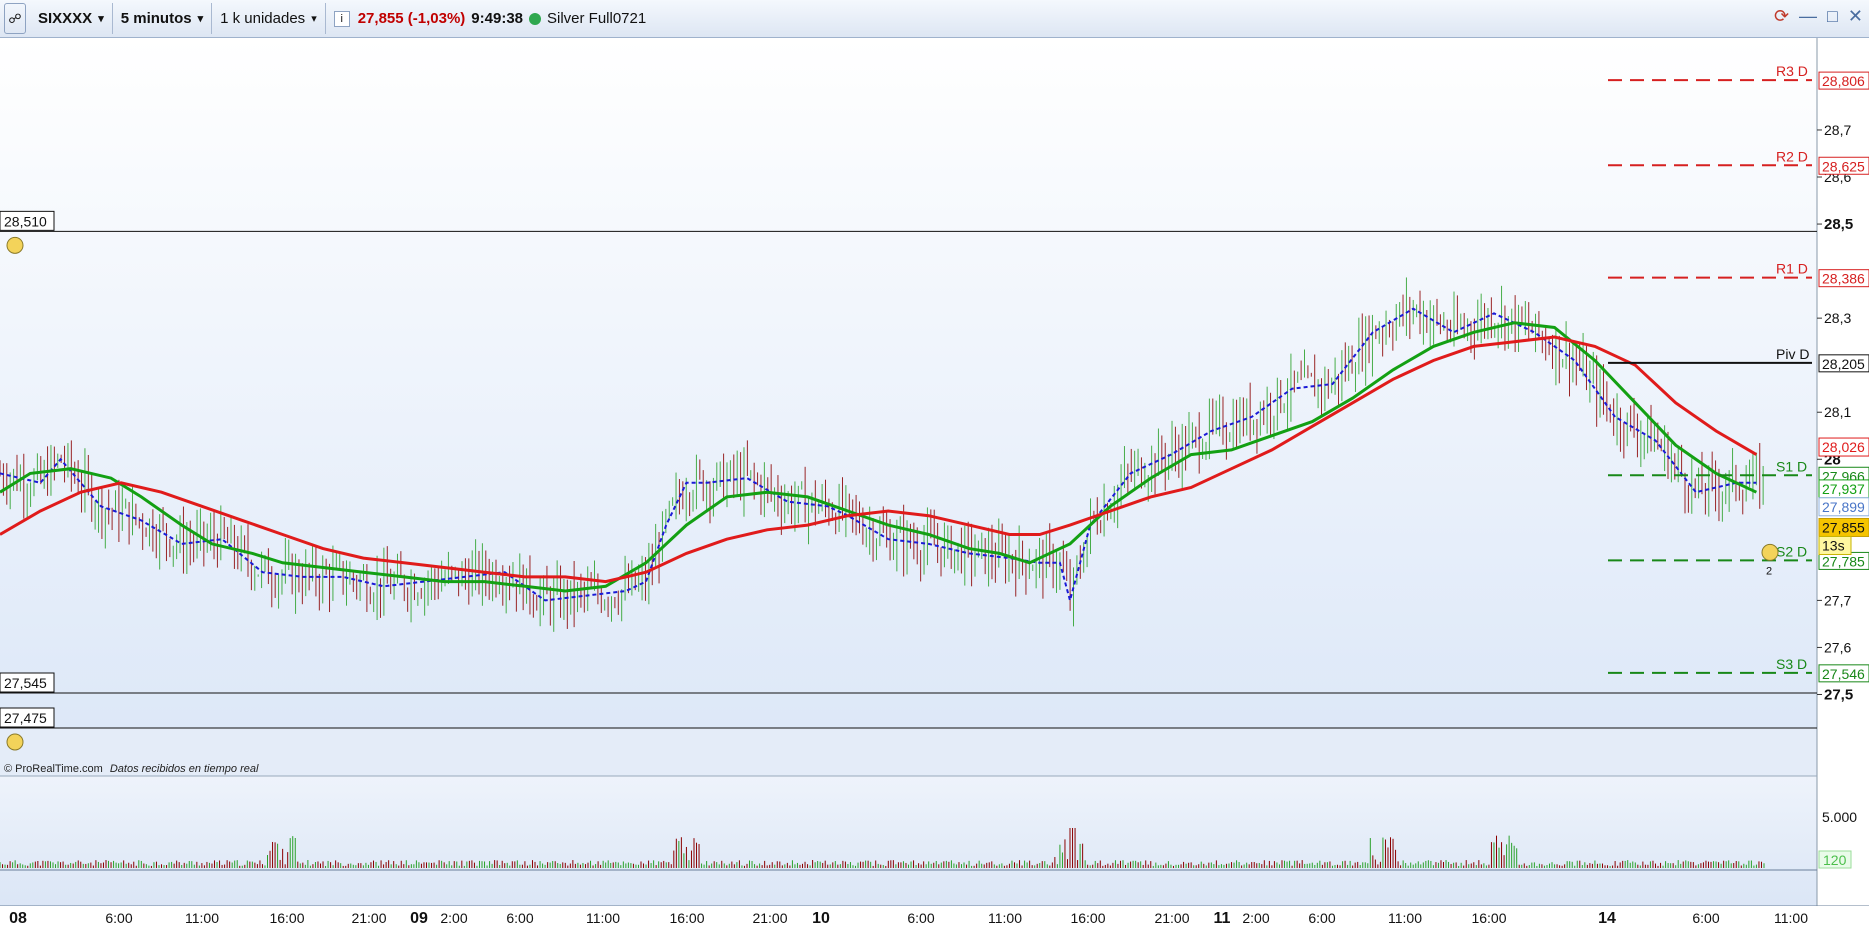 This screenshot has width=1869, height=929. Describe the element at coordinates (1791, 466) in the screenshot. I see `pivot-label: S1 D` at that location.